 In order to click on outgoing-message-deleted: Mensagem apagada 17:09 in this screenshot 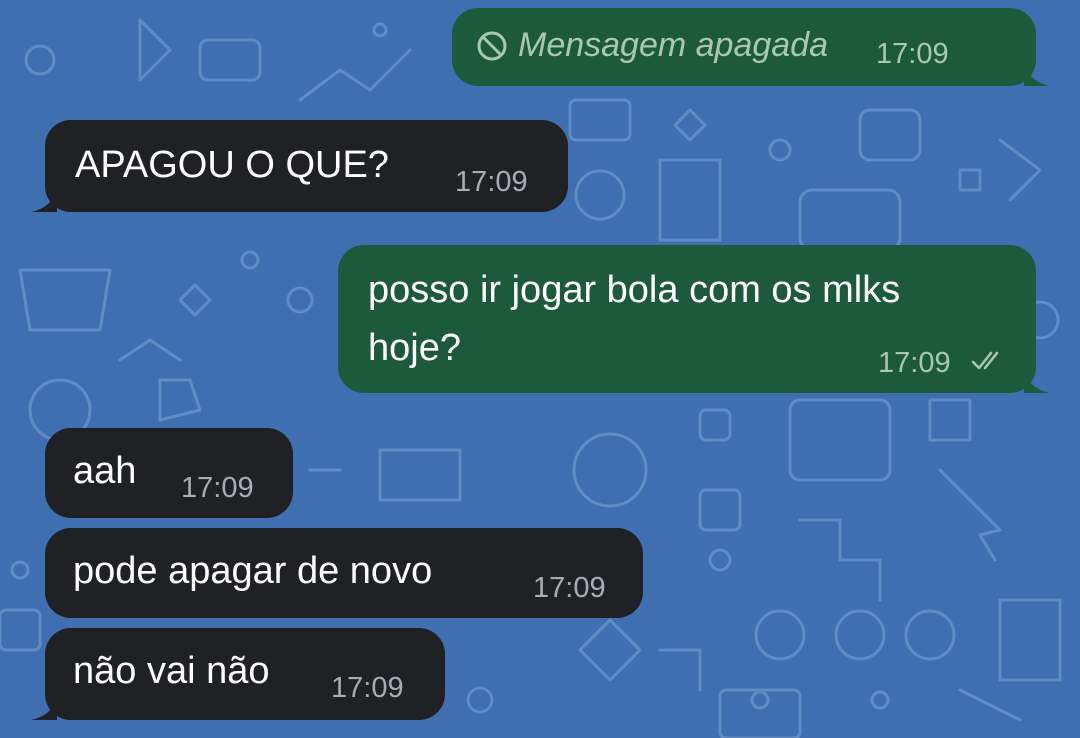, I will do `click(751, 47)`.